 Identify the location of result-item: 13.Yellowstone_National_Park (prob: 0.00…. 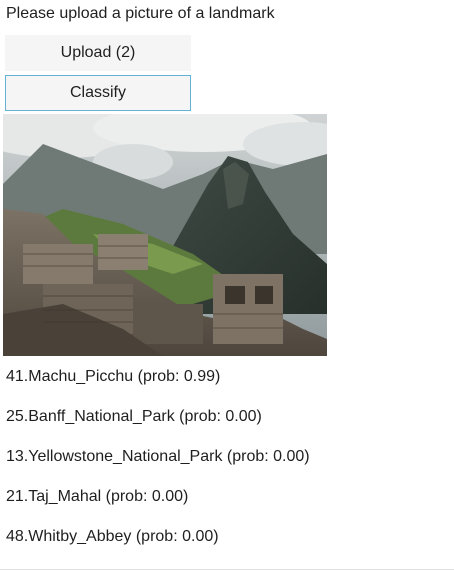
(158, 456).